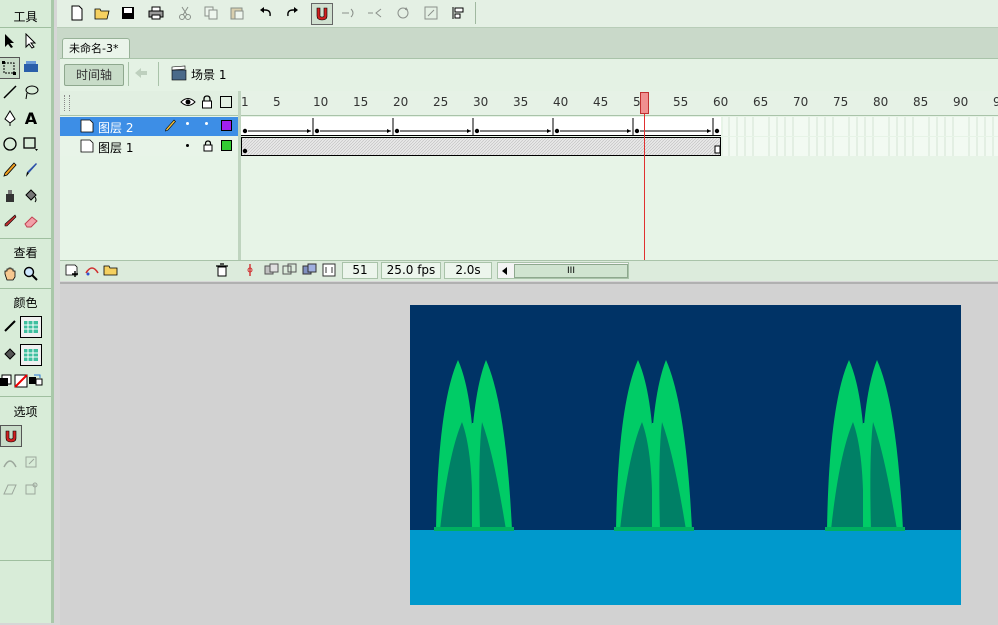 The height and width of the screenshot is (625, 998). I want to click on ruler-tick: 25, so click(441, 102).